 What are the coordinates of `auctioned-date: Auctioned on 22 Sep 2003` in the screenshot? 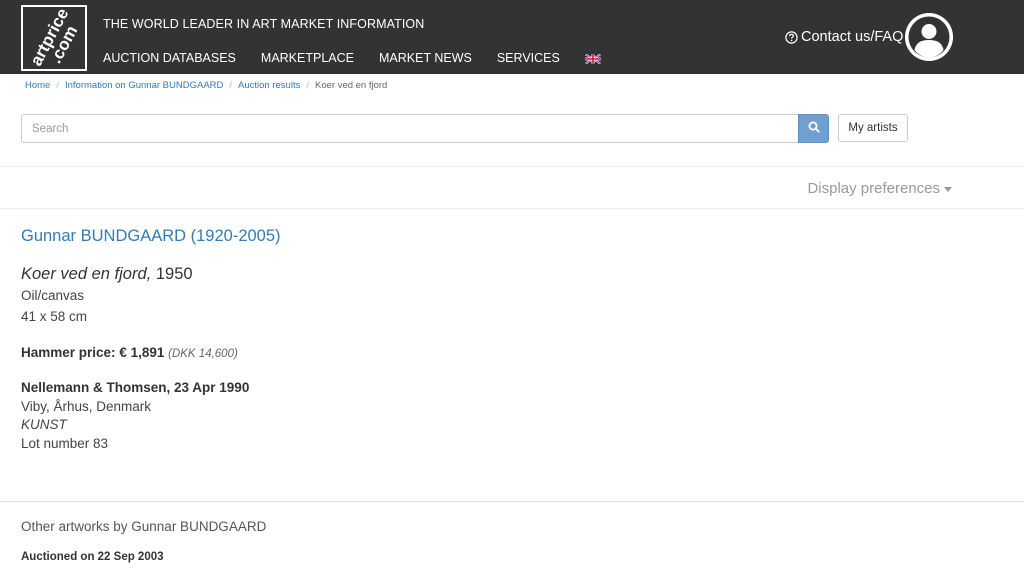 It's located at (92, 557).